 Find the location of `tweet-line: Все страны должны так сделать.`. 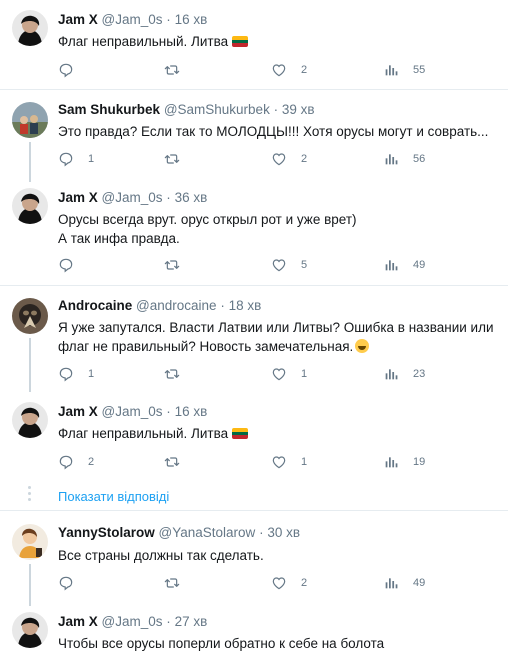

tweet-line: Все страны должны так сделать. is located at coordinates (161, 555).